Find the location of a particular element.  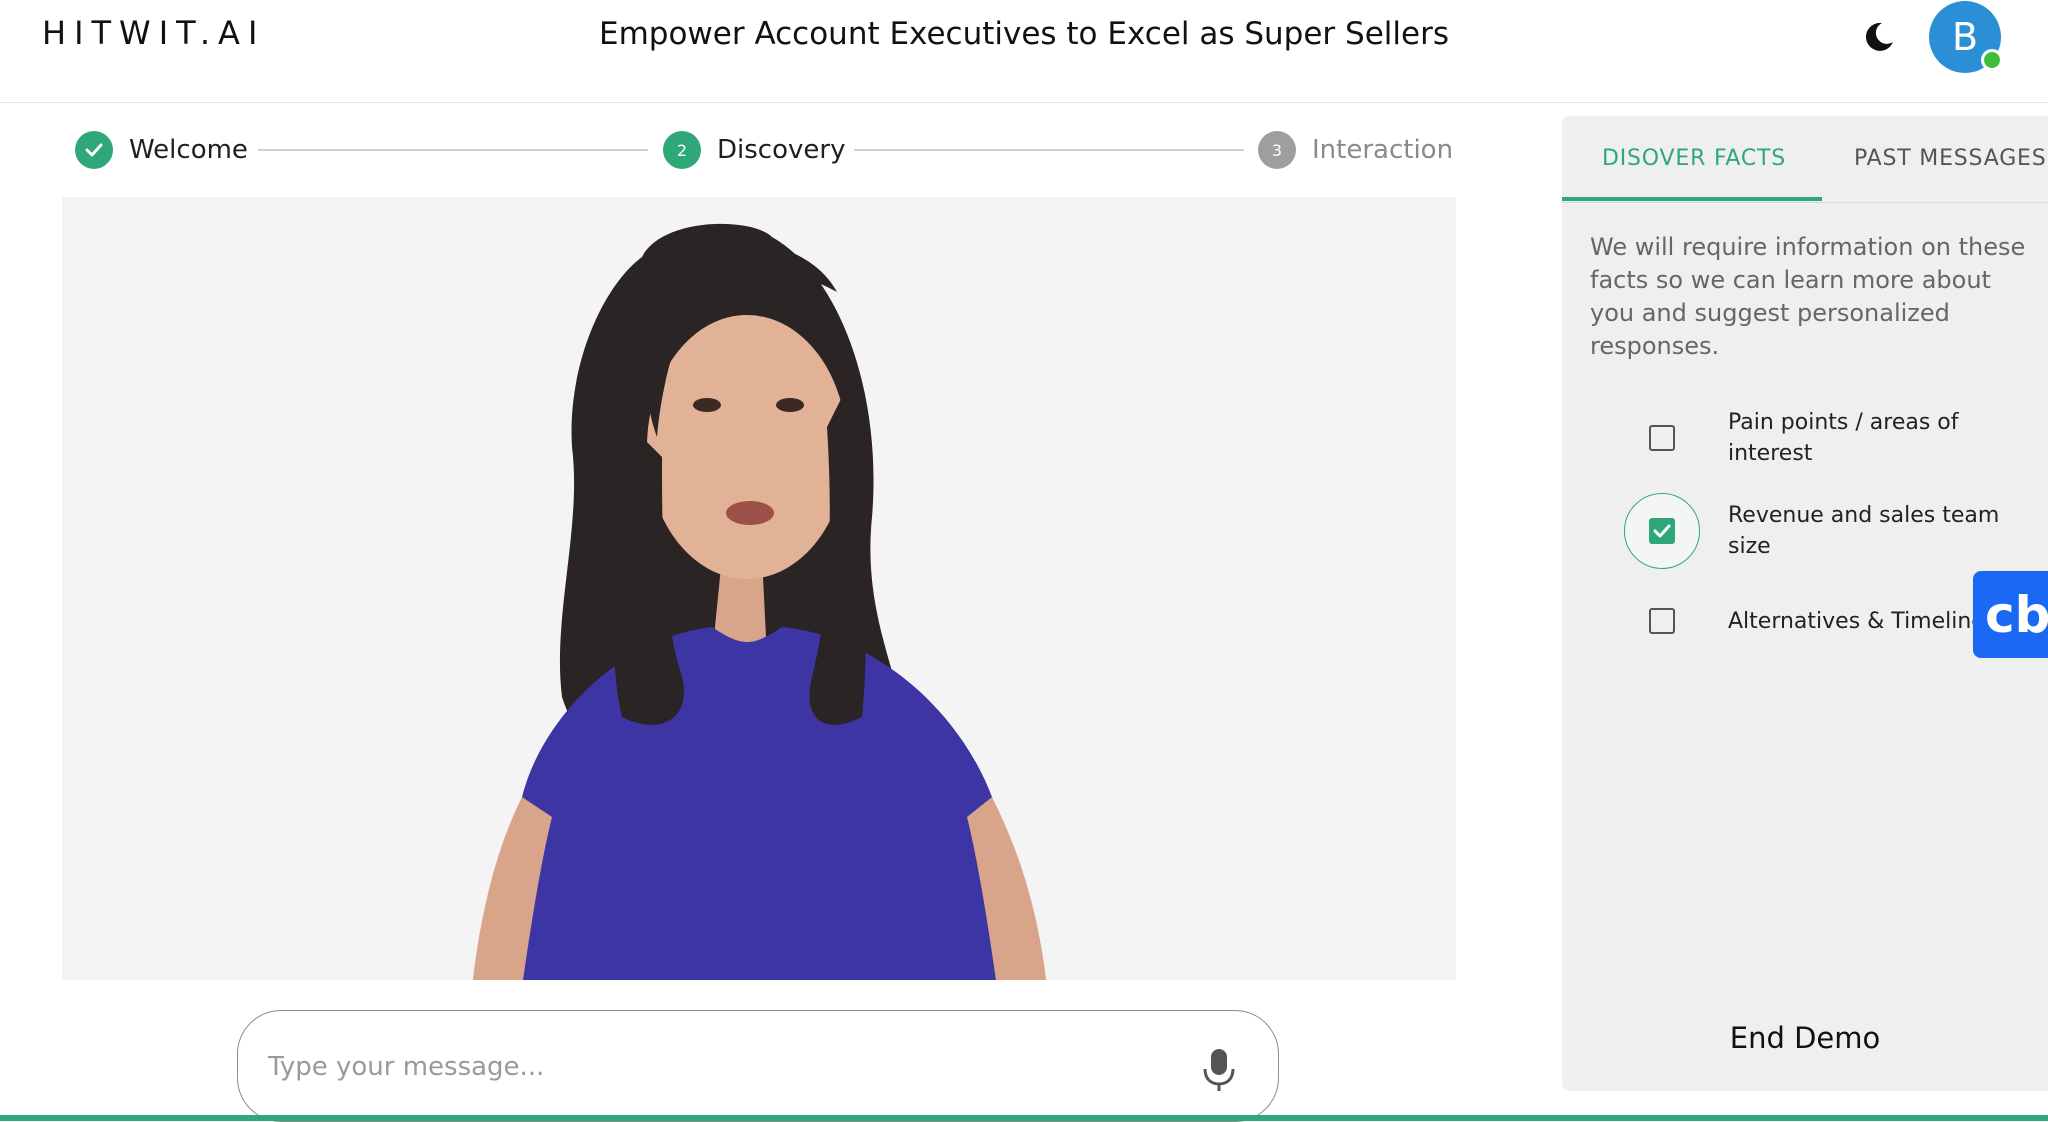

floating-cb-widget: cb is located at coordinates (2010, 614).